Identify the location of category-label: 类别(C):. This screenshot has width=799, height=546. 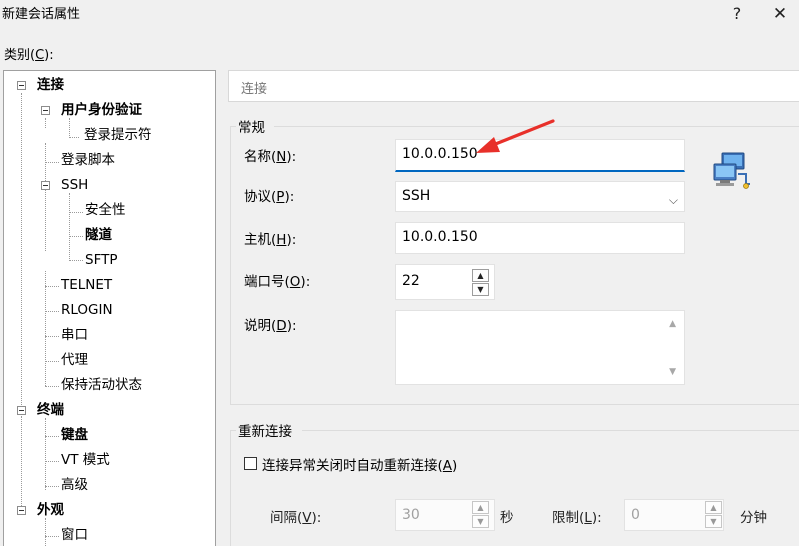
(29, 53).